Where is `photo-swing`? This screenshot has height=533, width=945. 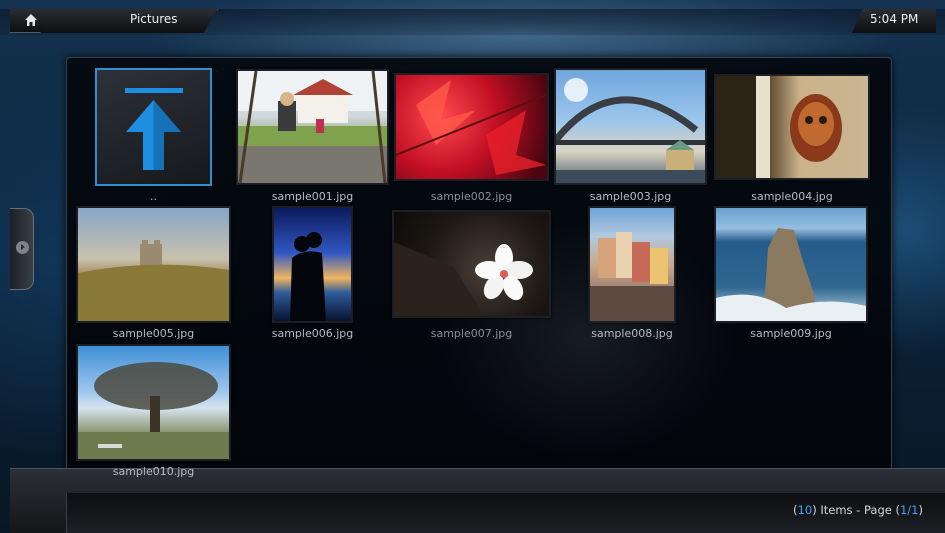
photo-swing is located at coordinates (312, 127).